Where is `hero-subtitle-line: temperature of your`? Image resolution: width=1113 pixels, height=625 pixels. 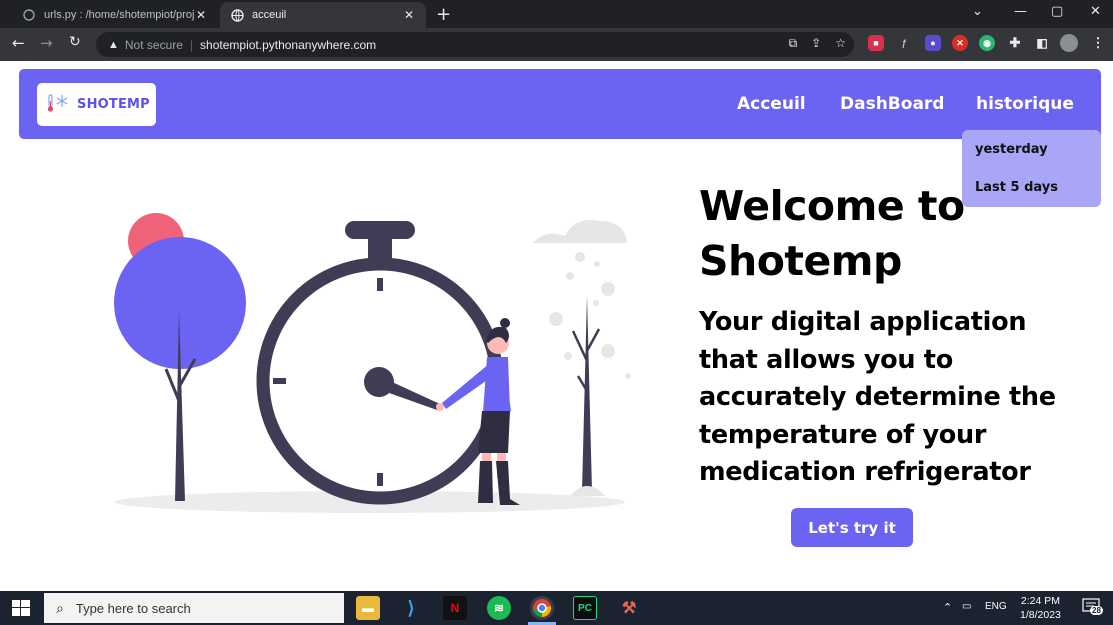 hero-subtitle-line: temperature of your is located at coordinates (843, 434).